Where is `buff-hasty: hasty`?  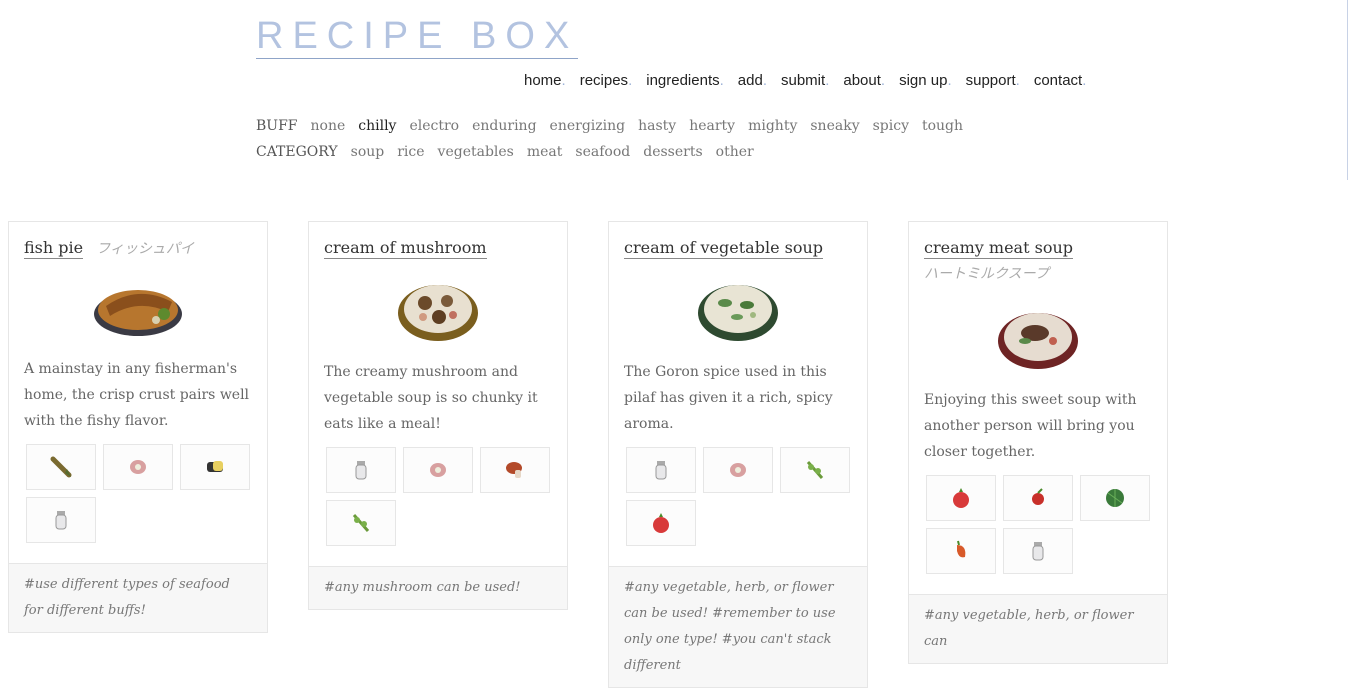
buff-hasty: hasty is located at coordinates (657, 126).